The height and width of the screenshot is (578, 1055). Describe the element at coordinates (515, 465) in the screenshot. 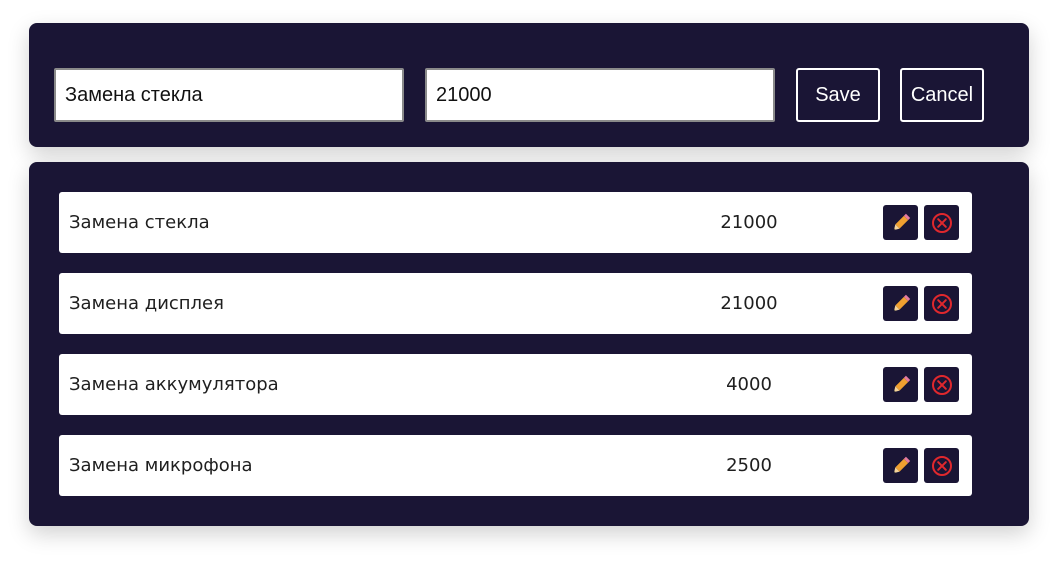

I see `list-item: Замена микрофона 2500` at that location.